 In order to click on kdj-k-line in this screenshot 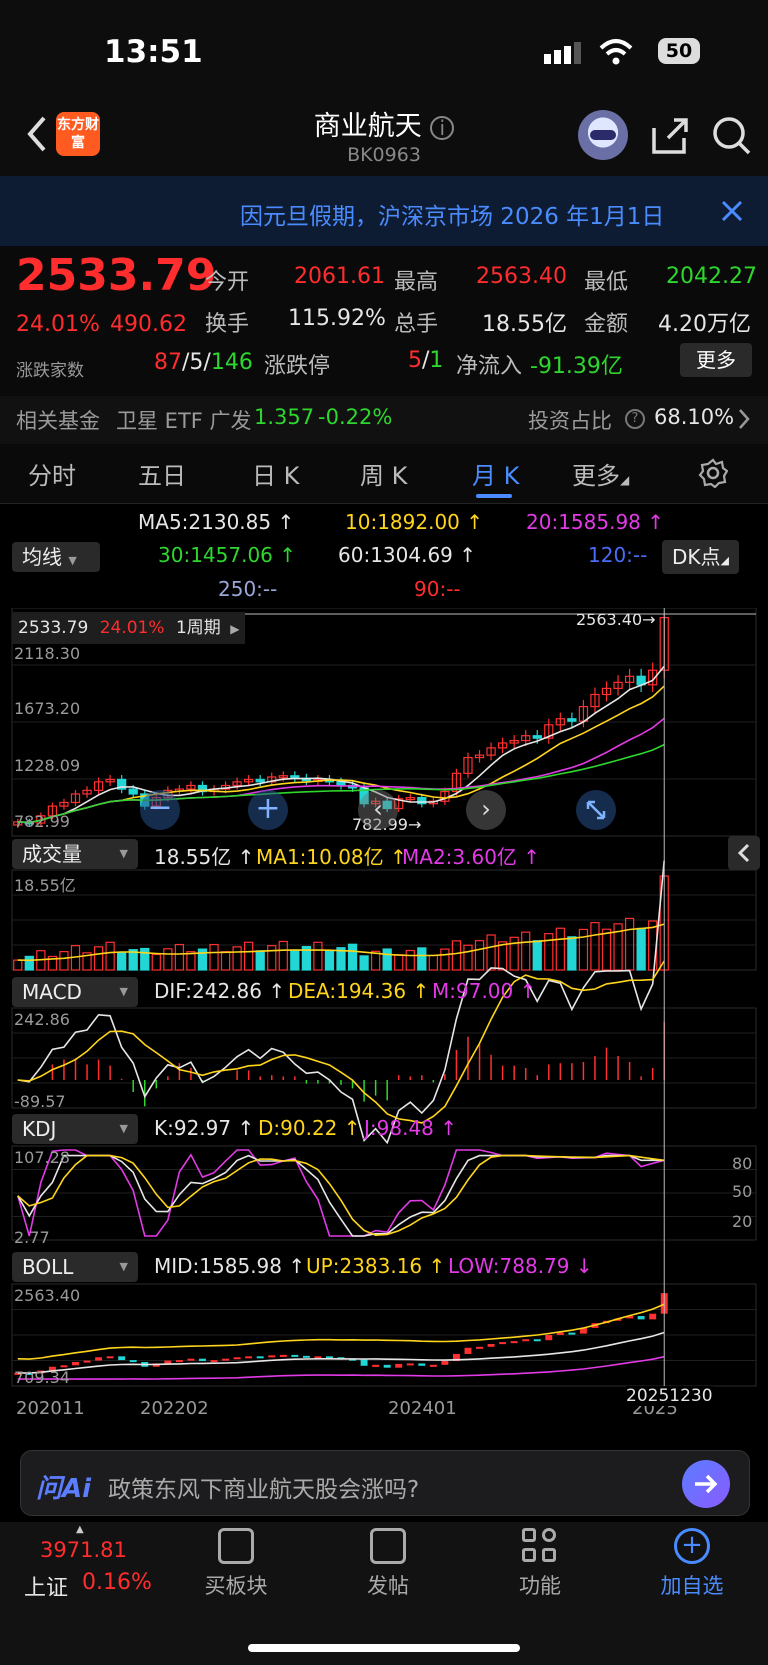, I will do `click(341, 1195)`.